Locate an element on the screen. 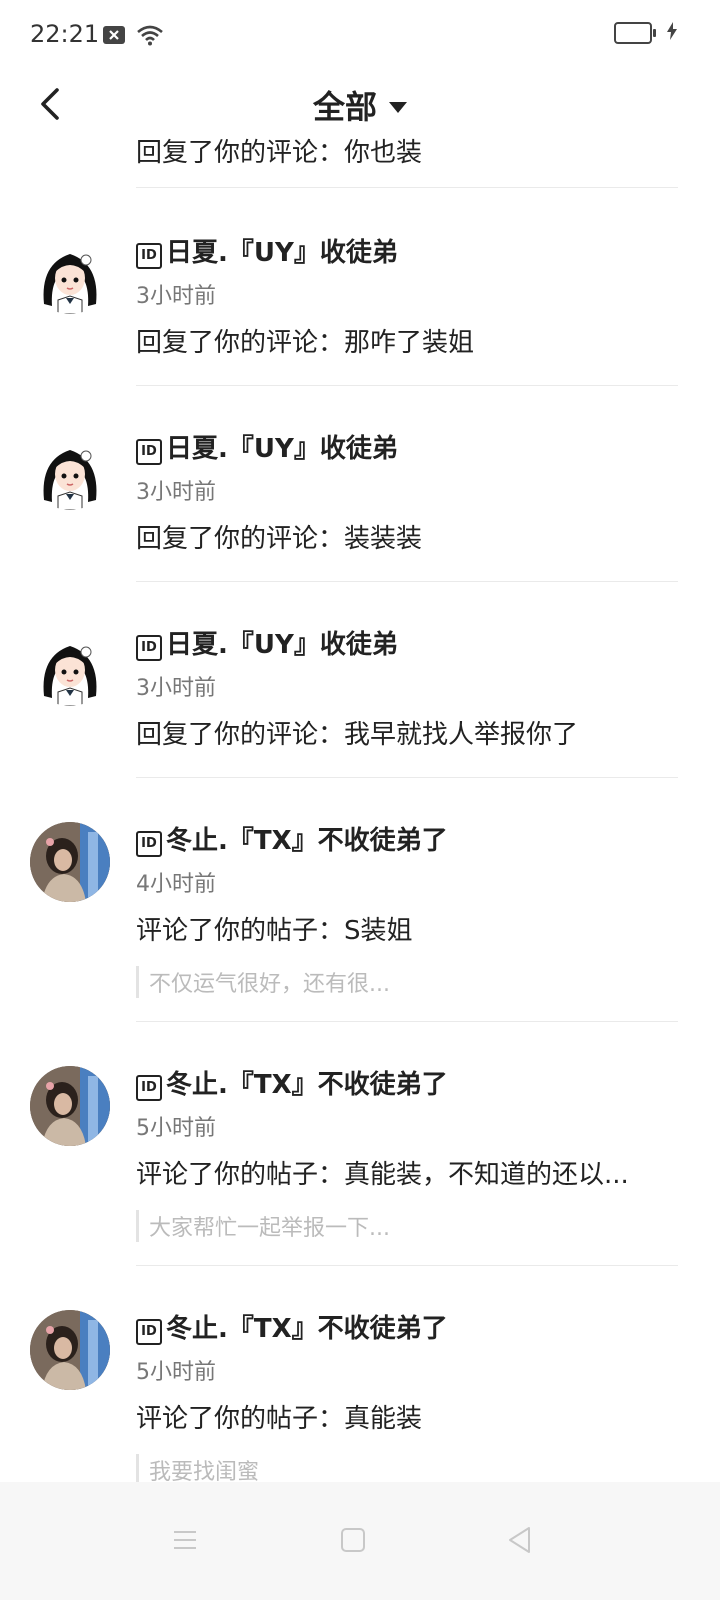  status-time: 22:21 is located at coordinates (65, 34).